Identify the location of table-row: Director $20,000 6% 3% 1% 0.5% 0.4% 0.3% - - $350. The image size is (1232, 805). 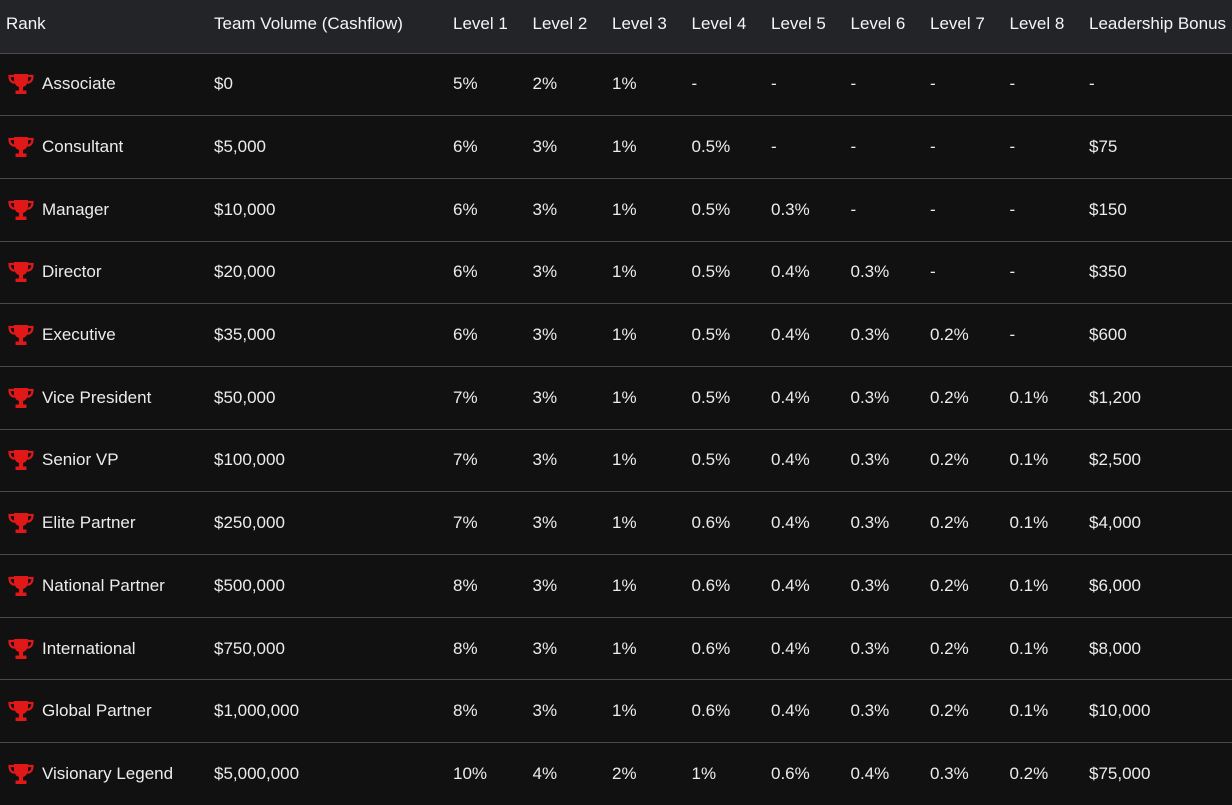
(616, 272).